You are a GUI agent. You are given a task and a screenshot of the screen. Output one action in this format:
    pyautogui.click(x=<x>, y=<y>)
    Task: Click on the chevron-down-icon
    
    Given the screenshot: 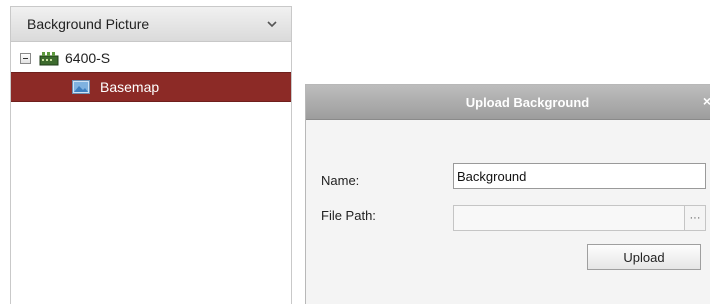 What is the action you would take?
    pyautogui.click(x=272, y=24)
    